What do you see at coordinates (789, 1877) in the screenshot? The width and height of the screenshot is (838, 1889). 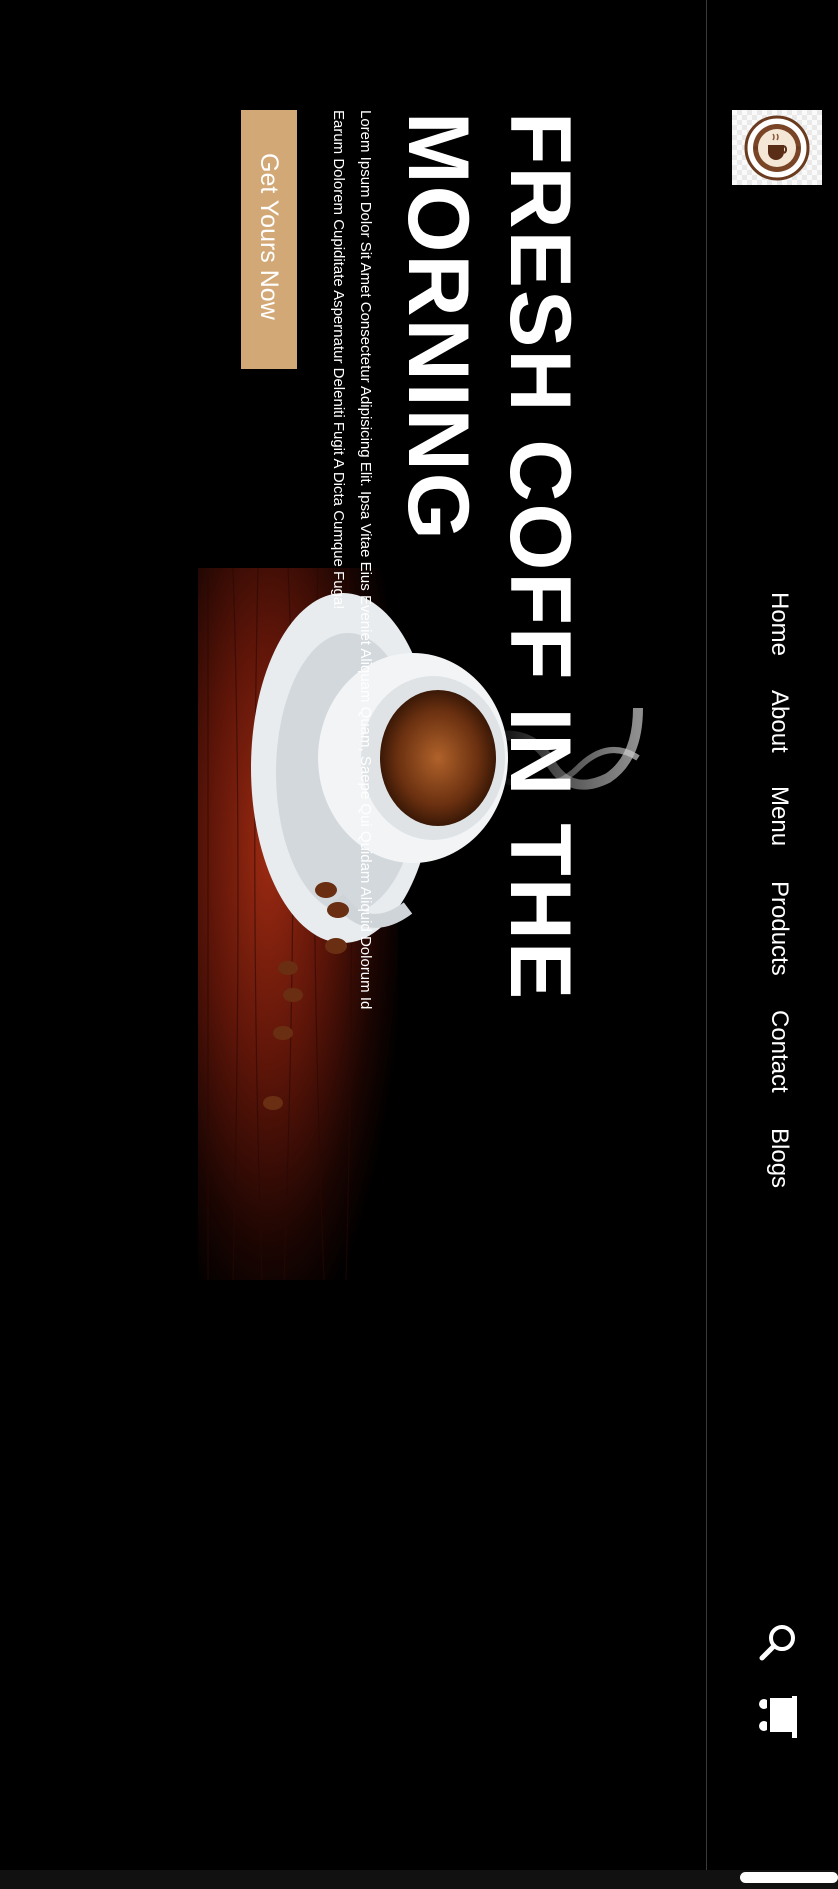 I see `scrollbar-thumb` at bounding box center [789, 1877].